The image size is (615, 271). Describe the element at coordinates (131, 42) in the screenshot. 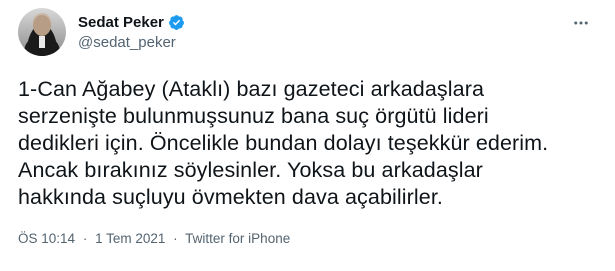

I see `author-handle: @sedat_peker` at that location.